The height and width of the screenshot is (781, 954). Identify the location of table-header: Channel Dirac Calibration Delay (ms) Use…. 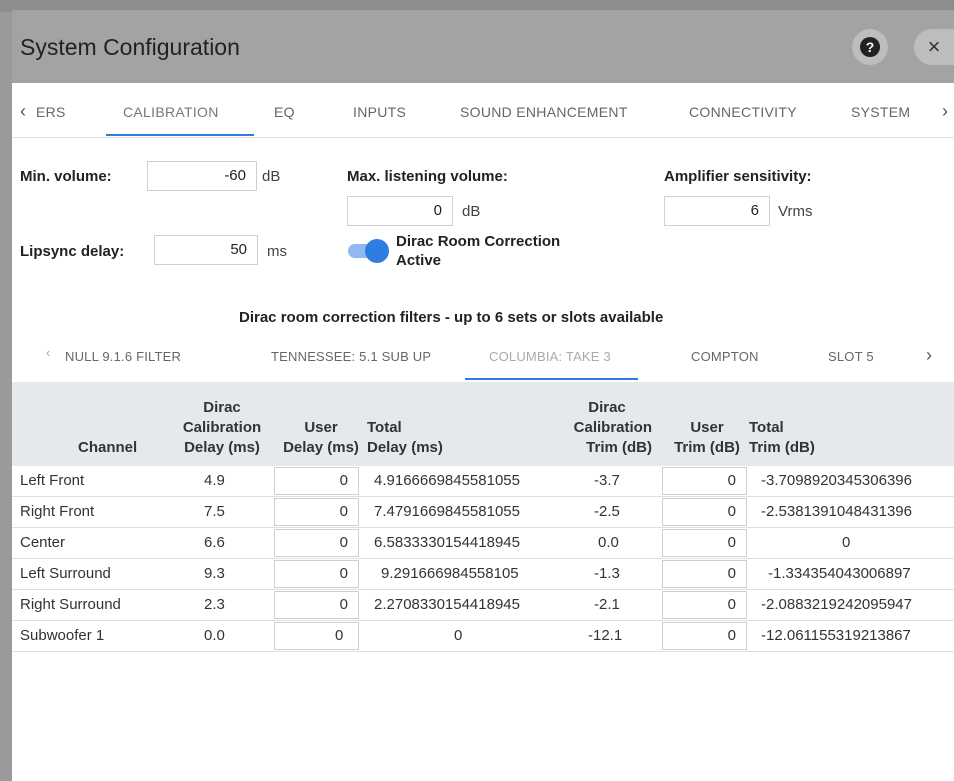
(483, 424).